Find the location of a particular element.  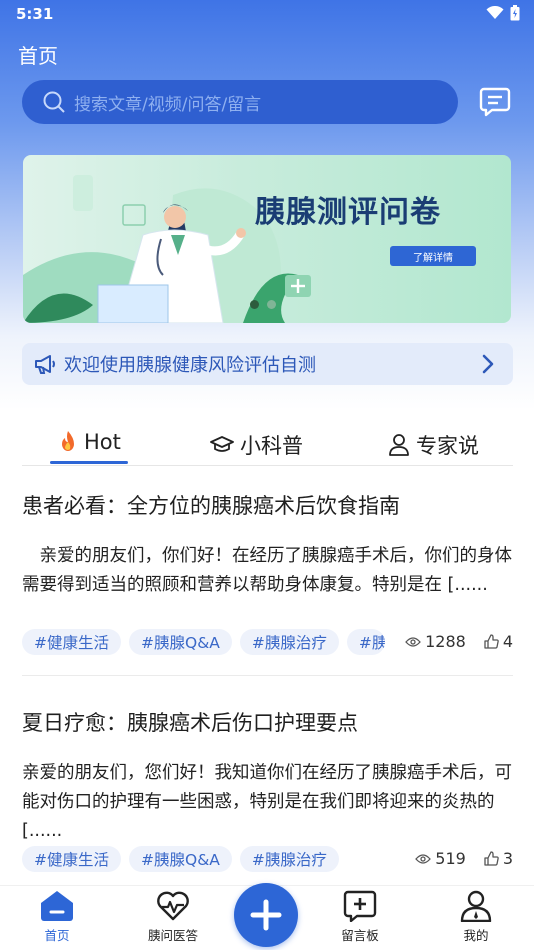

user-icon is located at coordinates (399, 445).